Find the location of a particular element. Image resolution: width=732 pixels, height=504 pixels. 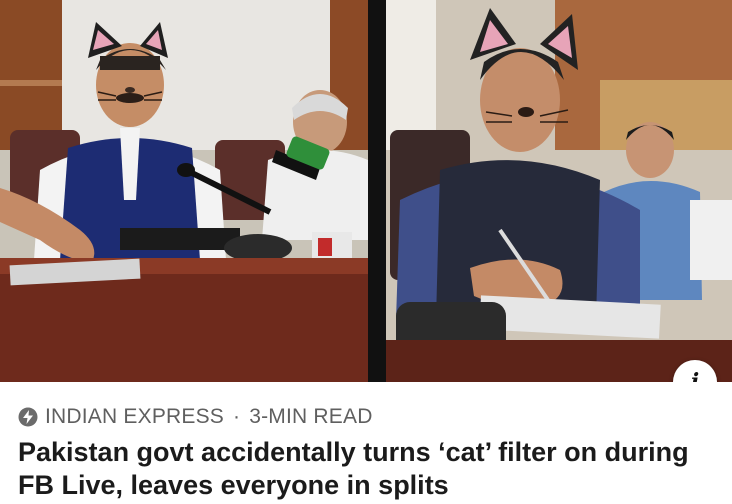

read-time: 3-MIN READ is located at coordinates (311, 416).